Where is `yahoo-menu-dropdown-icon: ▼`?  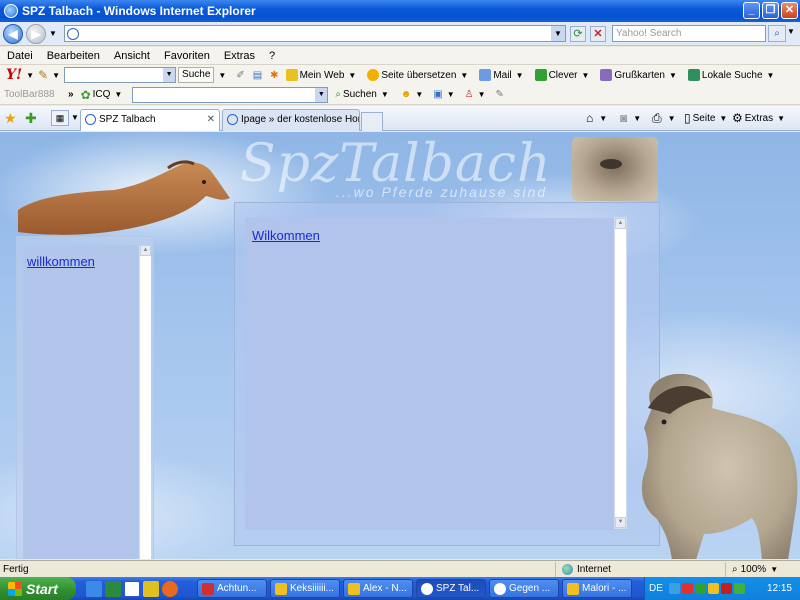
yahoo-menu-dropdown-icon: ▼ is located at coordinates (30, 75).